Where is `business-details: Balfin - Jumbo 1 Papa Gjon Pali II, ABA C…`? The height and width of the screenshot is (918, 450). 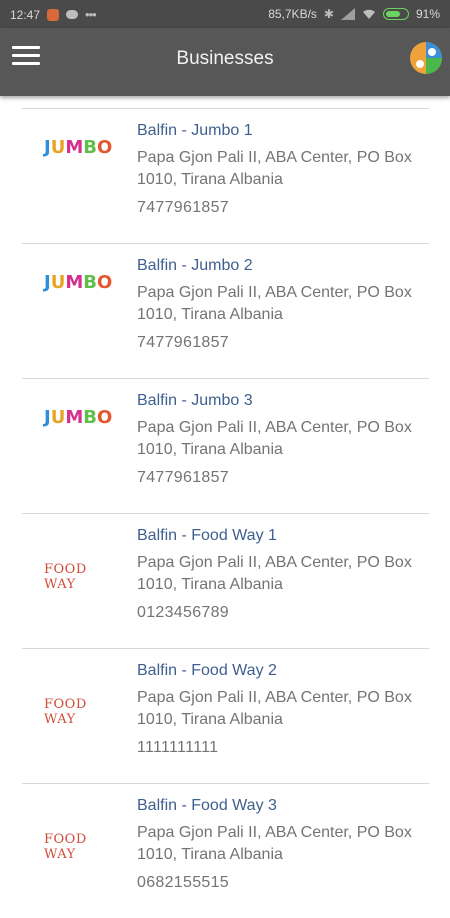 business-details: Balfin - Jumbo 1 Papa Gjon Pali II, ABA C… is located at coordinates (282, 170).